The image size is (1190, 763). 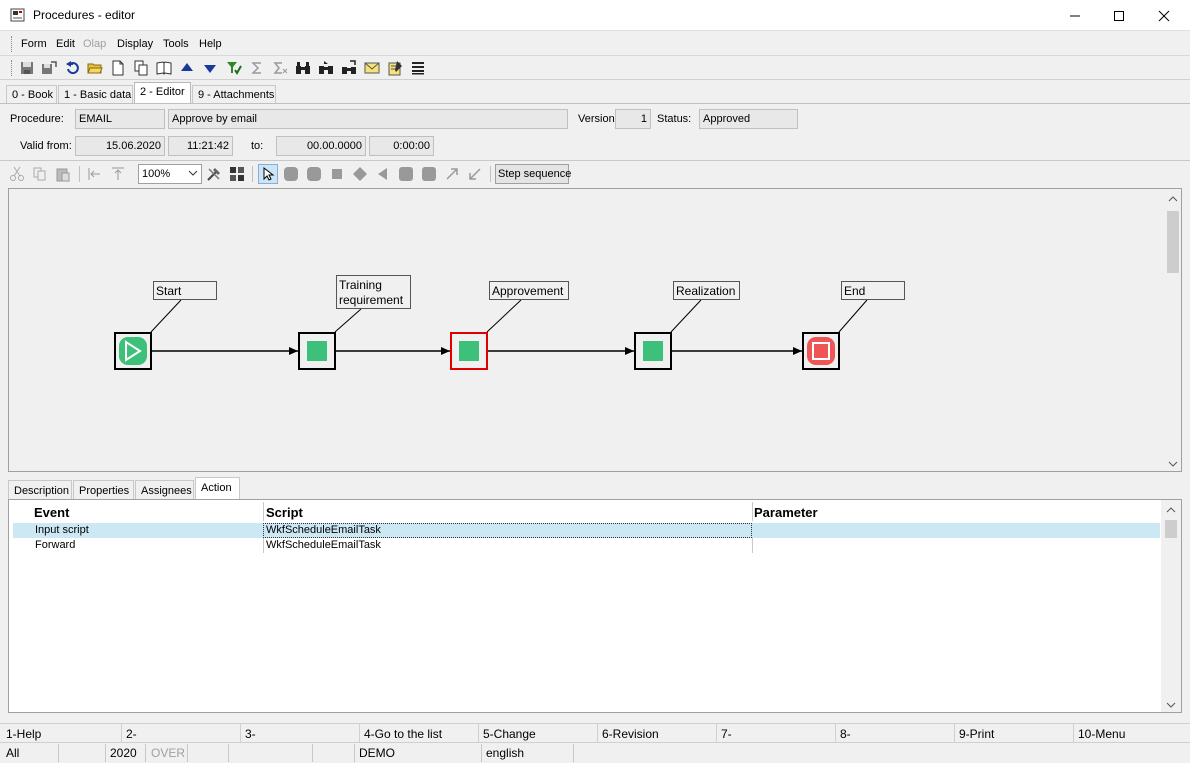 What do you see at coordinates (360, 174) in the screenshot?
I see `diamond-tool-icon` at bounding box center [360, 174].